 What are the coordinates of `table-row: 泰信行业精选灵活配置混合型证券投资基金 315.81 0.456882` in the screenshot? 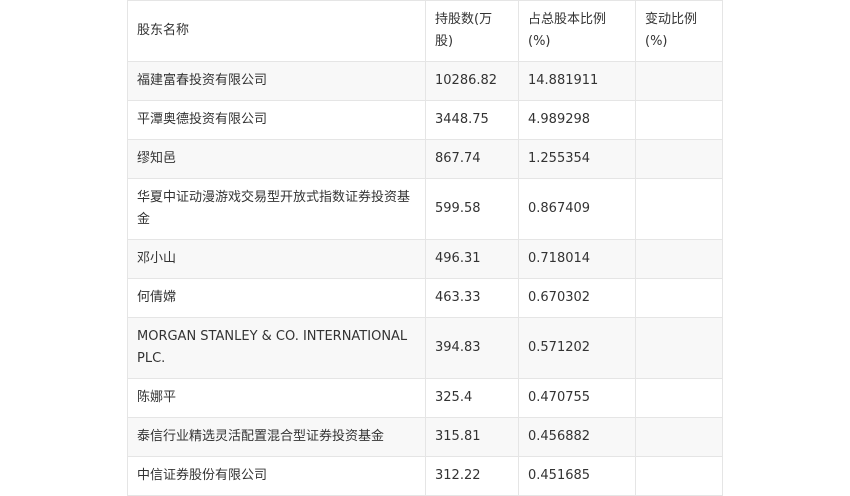 It's located at (425, 437).